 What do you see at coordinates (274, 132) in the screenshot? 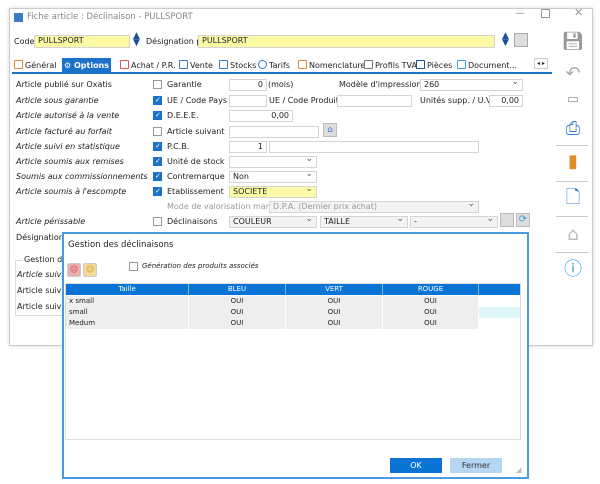
I see `article-suivant-input` at bounding box center [274, 132].